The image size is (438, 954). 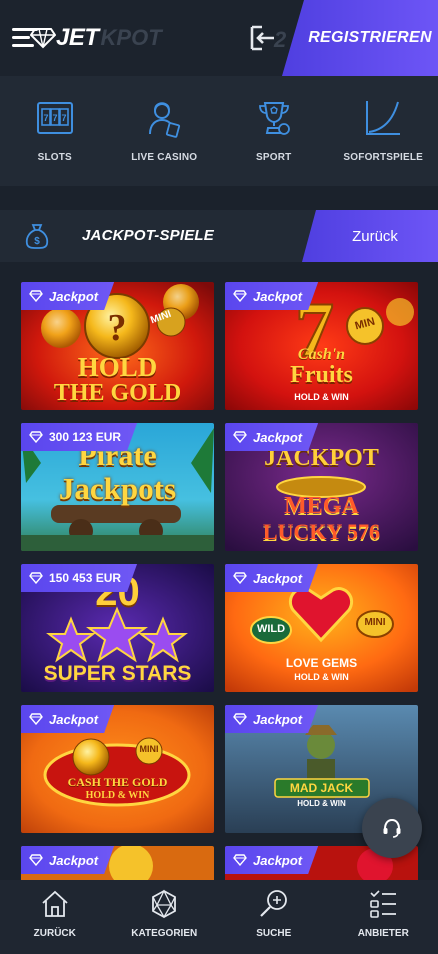 I want to click on nav-providers: ANBIETER, so click(x=383, y=917).